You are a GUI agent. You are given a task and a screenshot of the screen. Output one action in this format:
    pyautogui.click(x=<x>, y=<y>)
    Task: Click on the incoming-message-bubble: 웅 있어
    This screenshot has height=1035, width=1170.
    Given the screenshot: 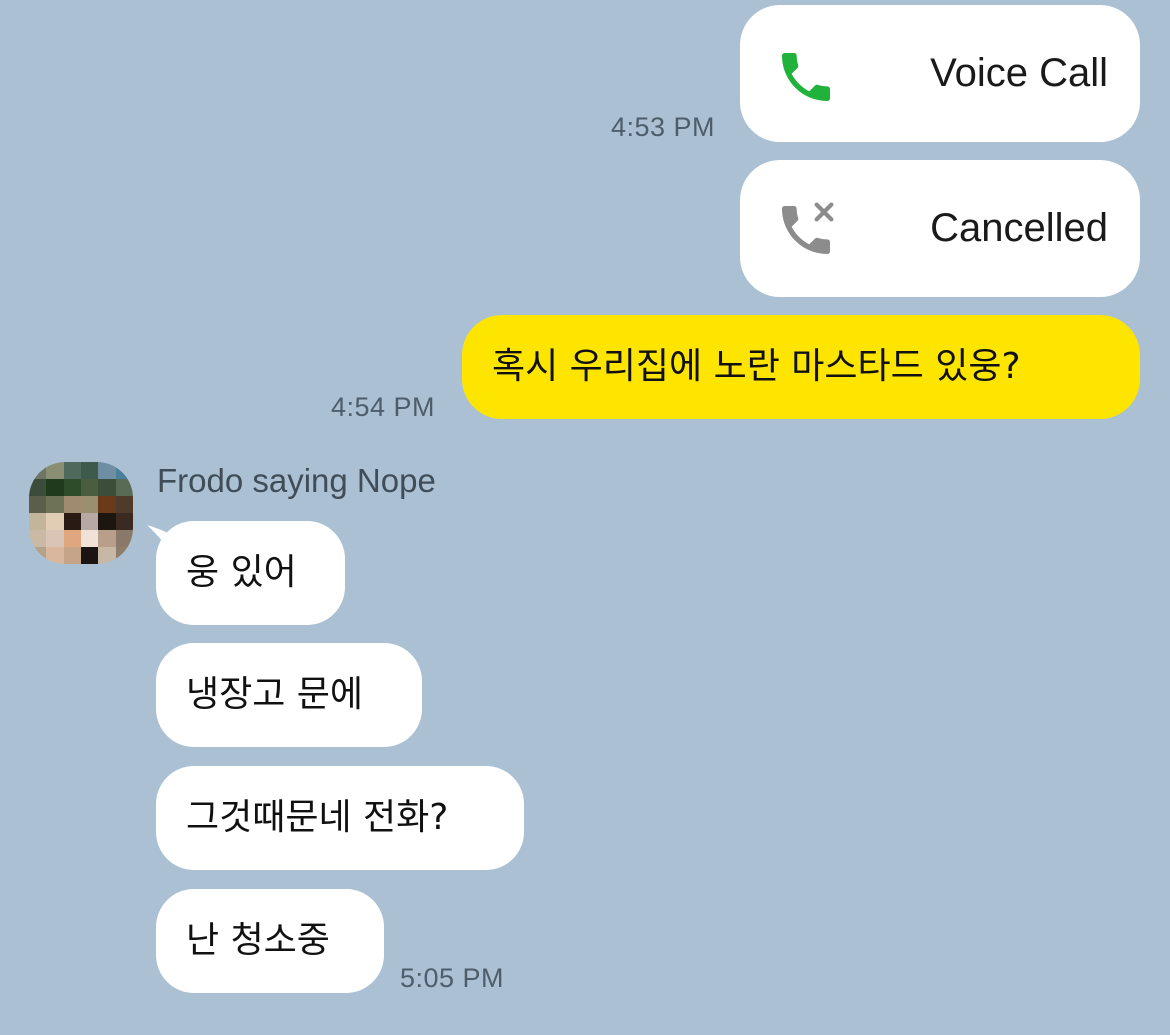 What is the action you would take?
    pyautogui.click(x=250, y=573)
    